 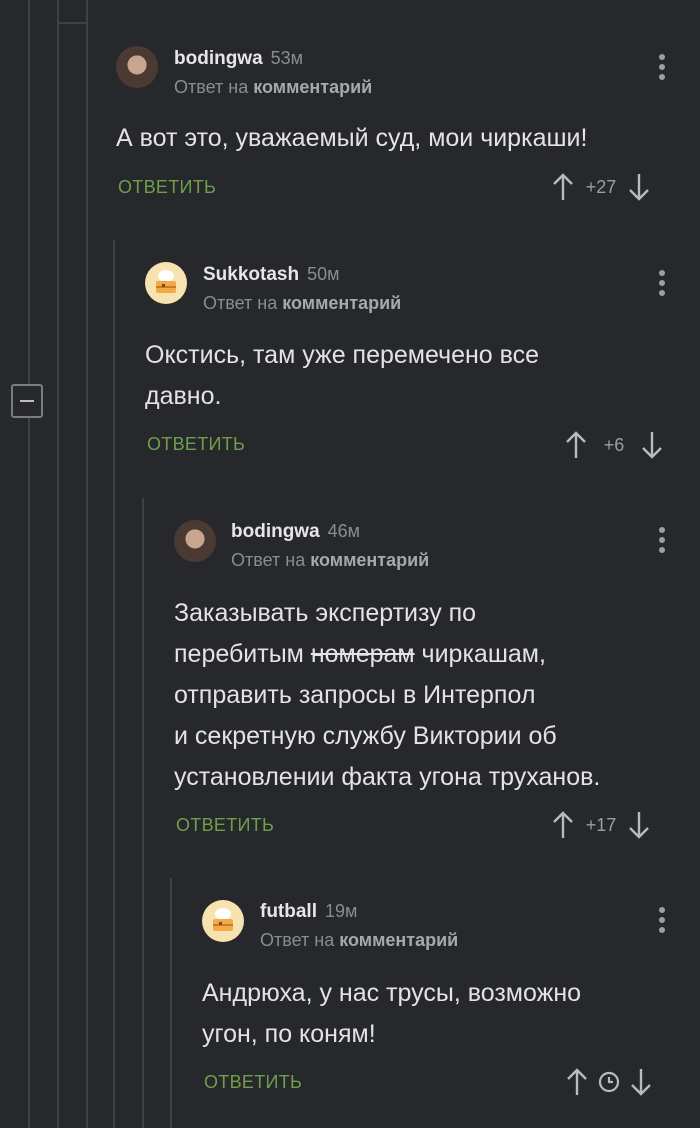 I want to click on strikethrough-text: номерам, so click(x=362, y=654).